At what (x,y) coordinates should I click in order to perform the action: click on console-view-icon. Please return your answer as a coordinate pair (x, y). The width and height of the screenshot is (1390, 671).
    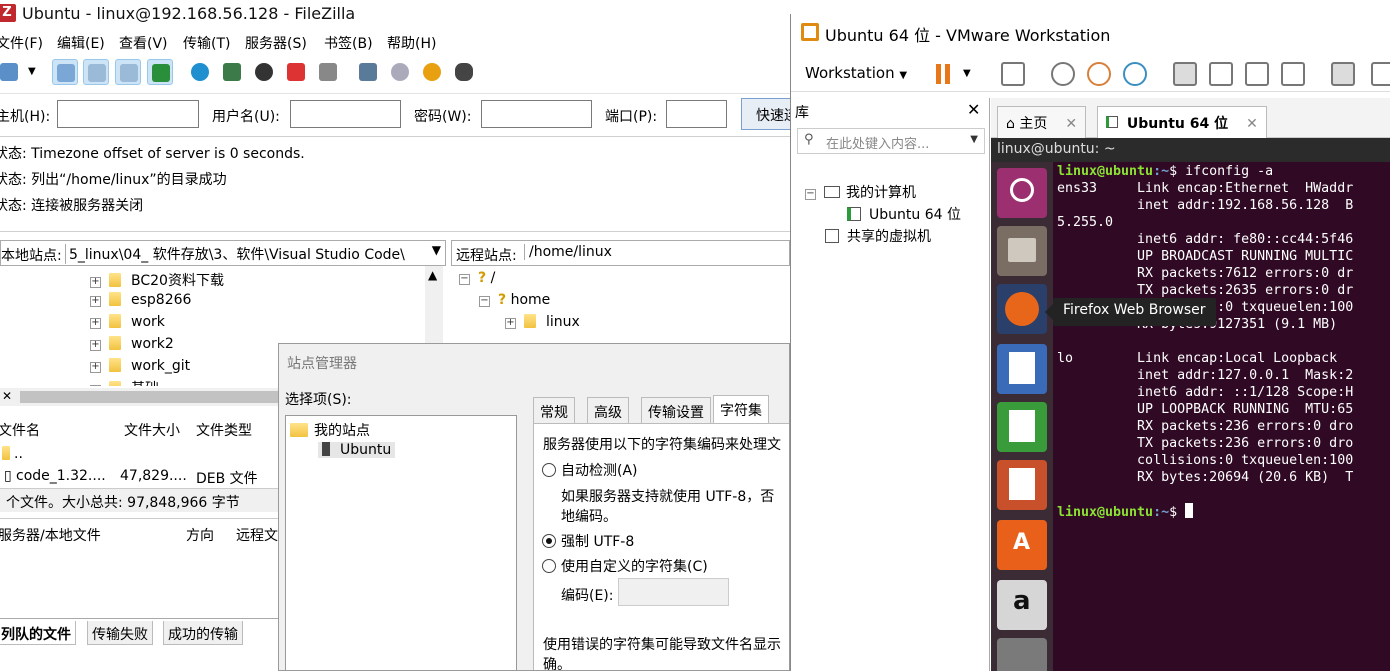
    Looking at the image, I should click on (1343, 74).